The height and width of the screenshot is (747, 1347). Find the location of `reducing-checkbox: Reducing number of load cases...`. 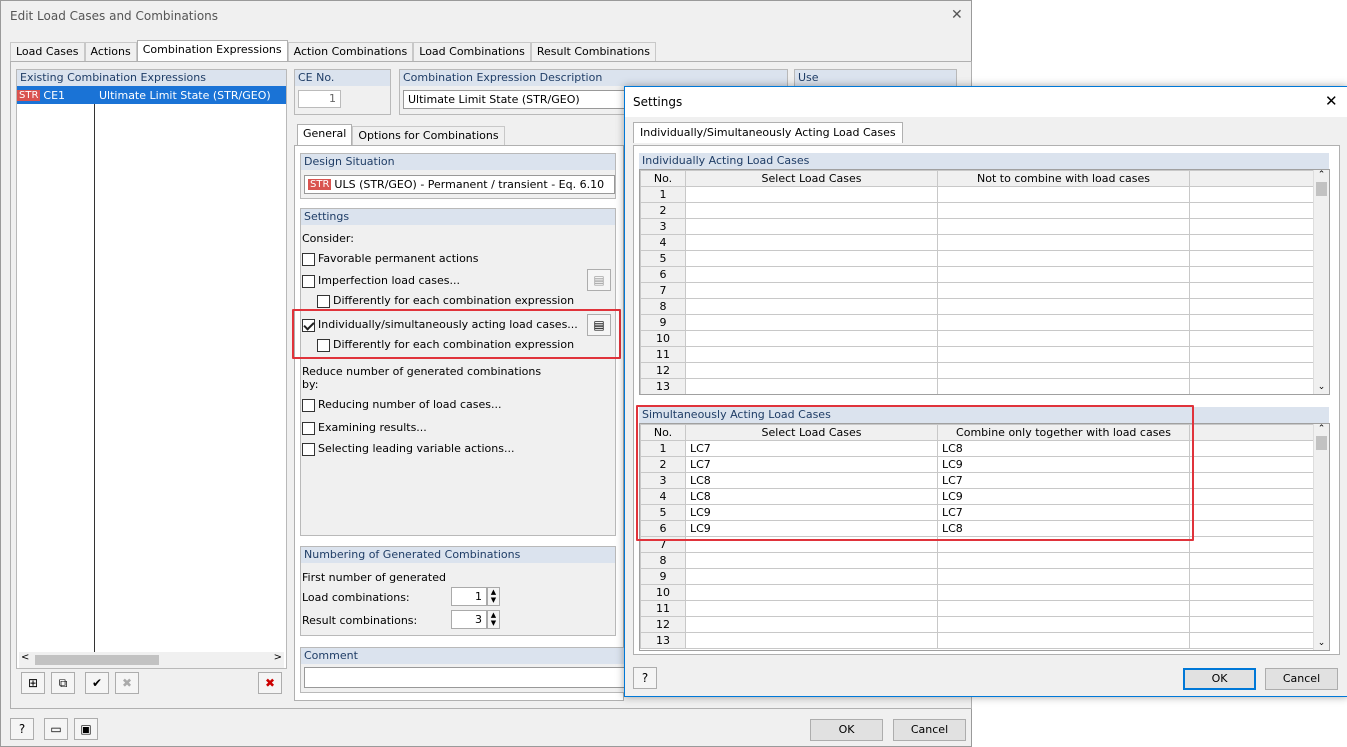

reducing-checkbox: Reducing number of load cases... is located at coordinates (401, 405).